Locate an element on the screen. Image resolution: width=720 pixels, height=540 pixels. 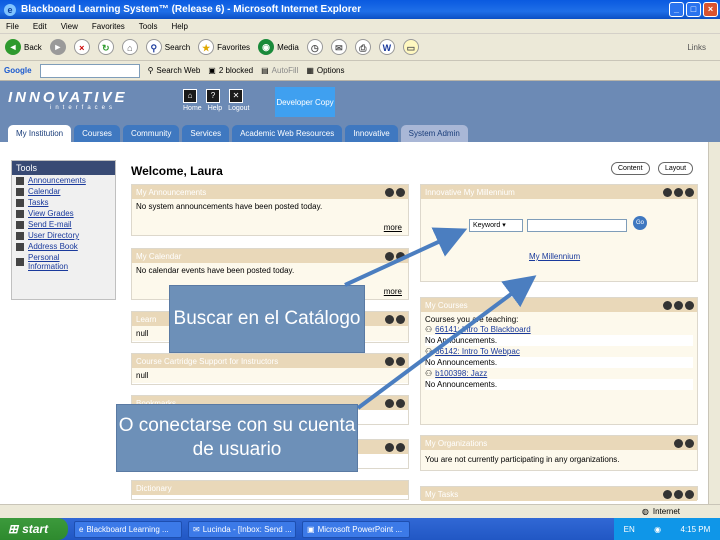
maximize-button: □ is located at coordinates (693, 9).